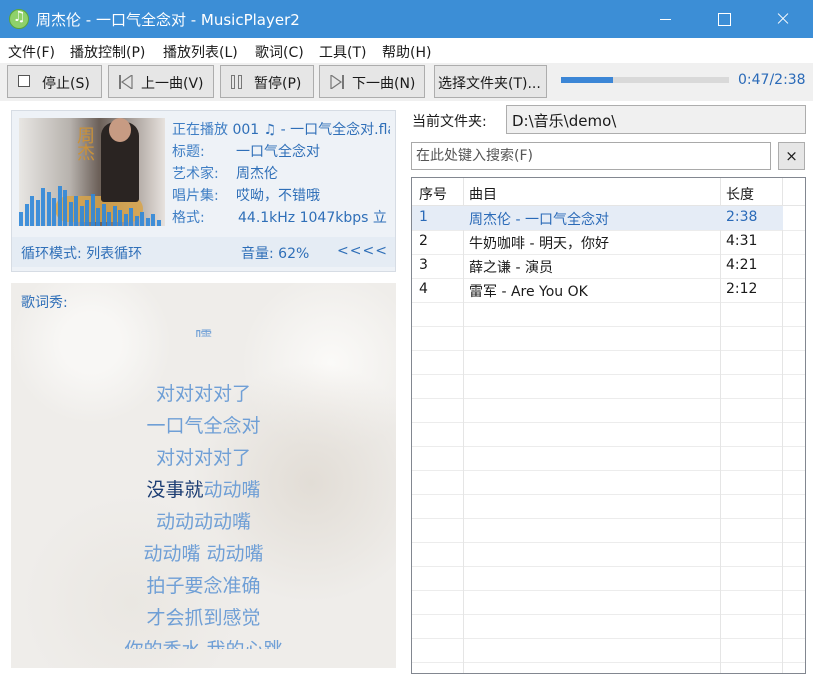 This screenshot has width=813, height=680. I want to click on row-index: 3, so click(423, 265).